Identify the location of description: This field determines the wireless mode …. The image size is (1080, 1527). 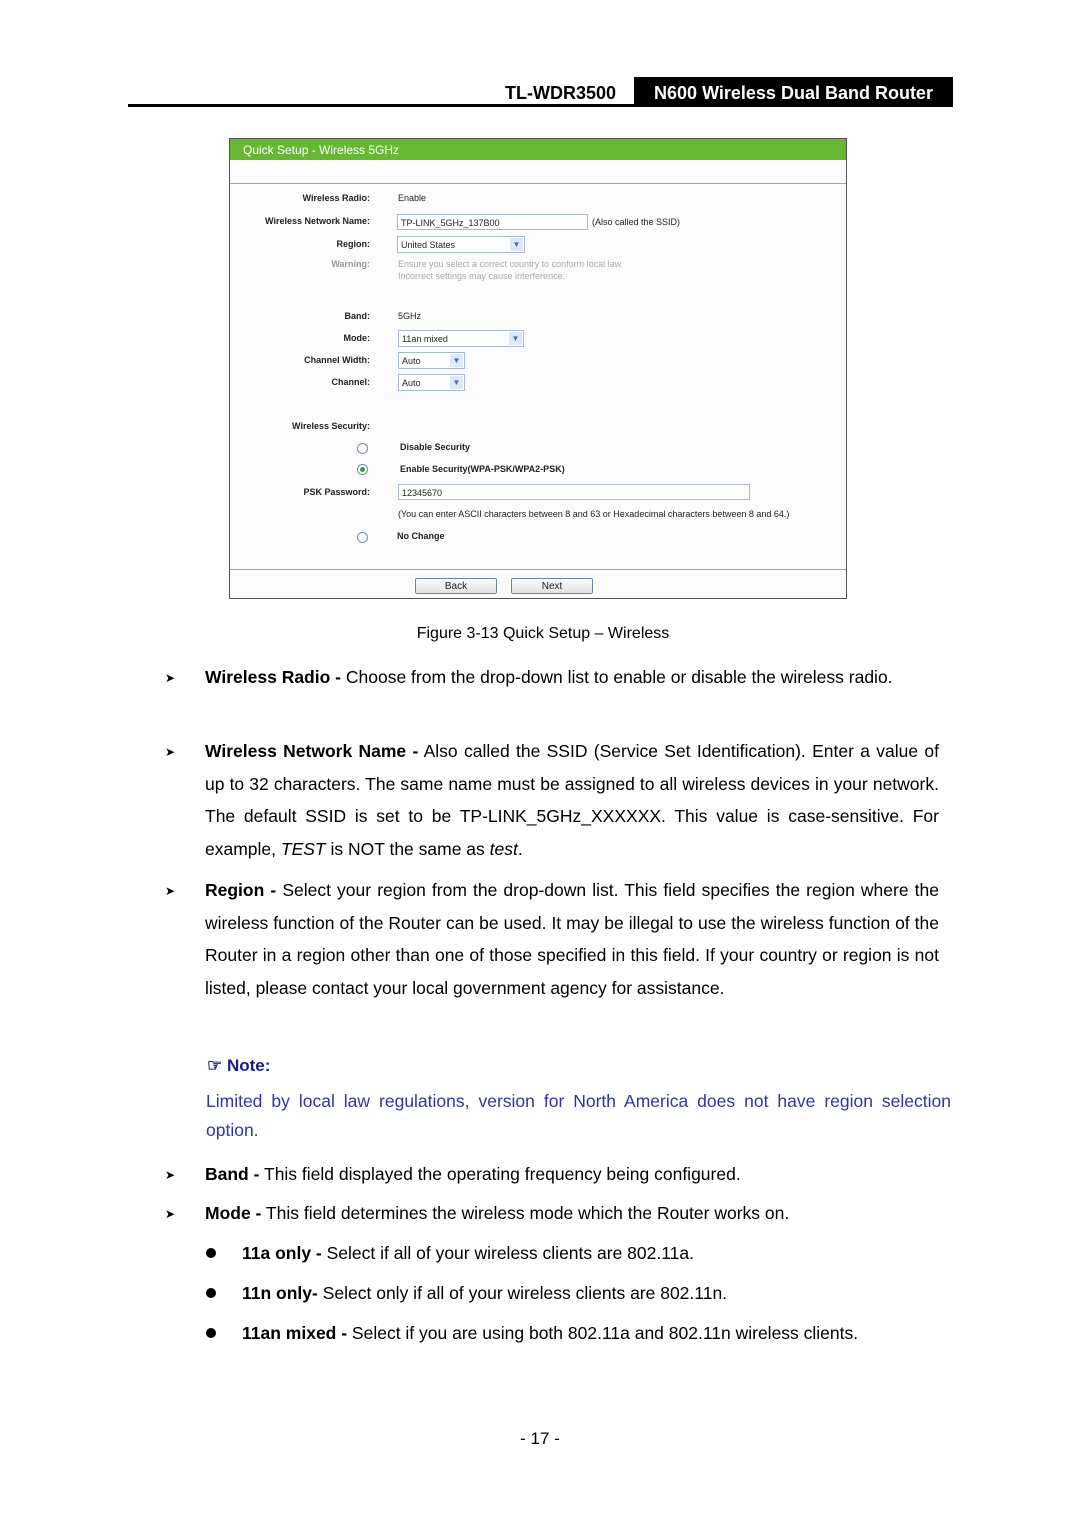
(525, 1213).